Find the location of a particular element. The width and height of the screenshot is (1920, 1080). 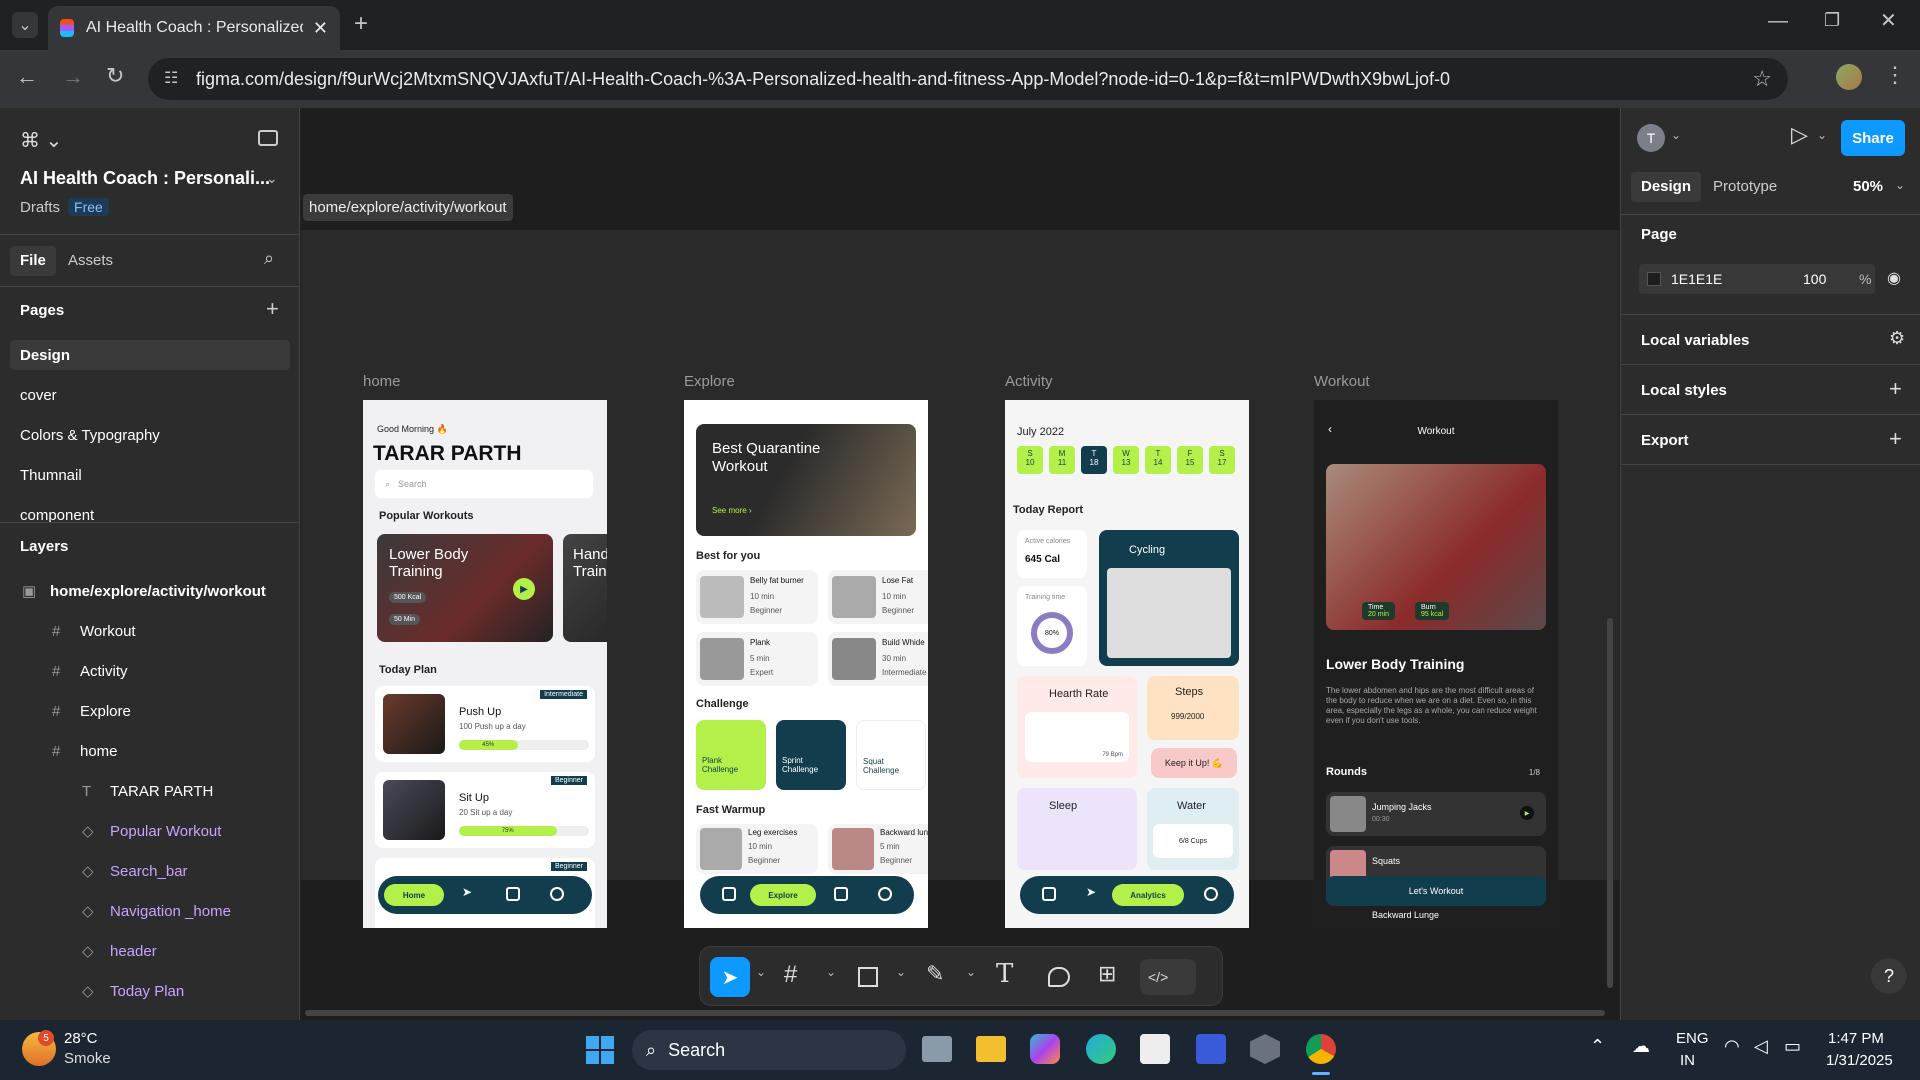

panel-toggle-icon is located at coordinates (268, 138).